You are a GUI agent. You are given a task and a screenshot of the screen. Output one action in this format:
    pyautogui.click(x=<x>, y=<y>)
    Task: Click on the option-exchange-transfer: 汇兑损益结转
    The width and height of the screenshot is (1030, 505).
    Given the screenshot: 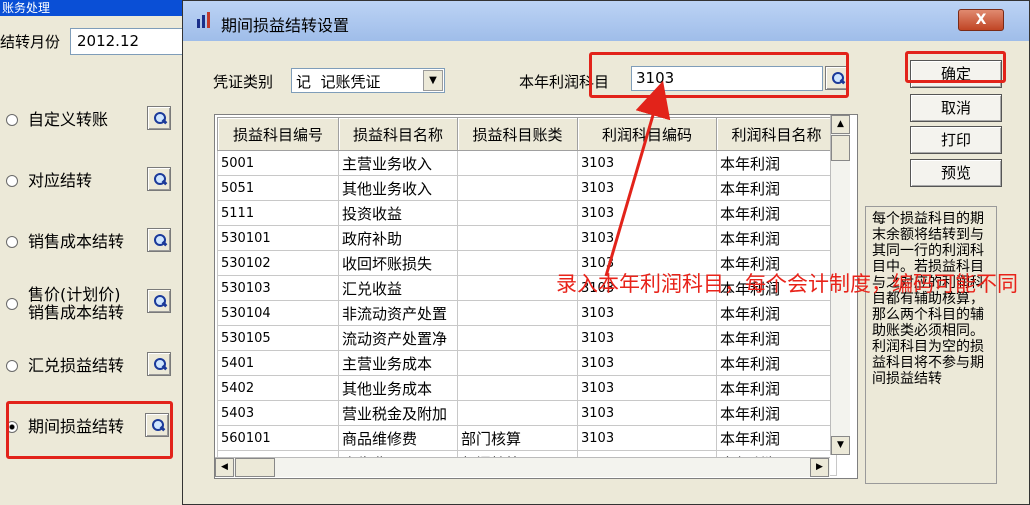 What is the action you would take?
    pyautogui.click(x=65, y=366)
    